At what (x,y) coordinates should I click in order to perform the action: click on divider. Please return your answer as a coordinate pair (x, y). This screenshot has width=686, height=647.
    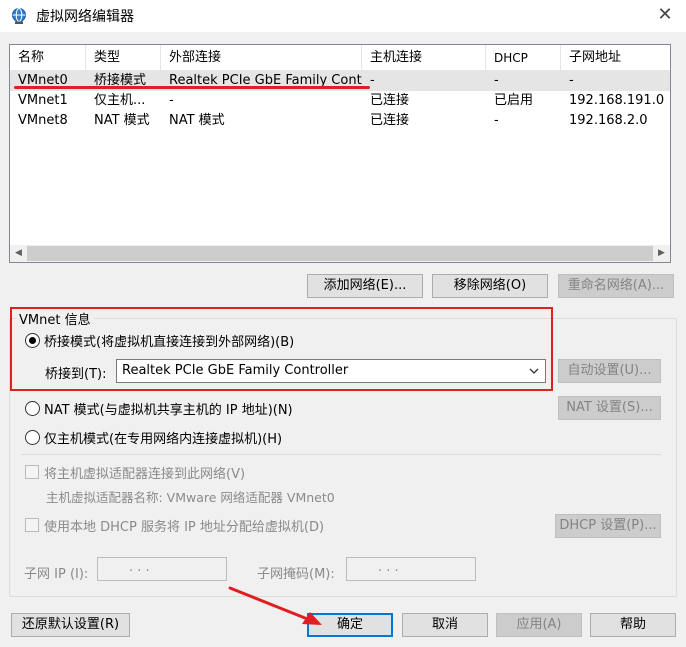
    Looking at the image, I should click on (341, 454).